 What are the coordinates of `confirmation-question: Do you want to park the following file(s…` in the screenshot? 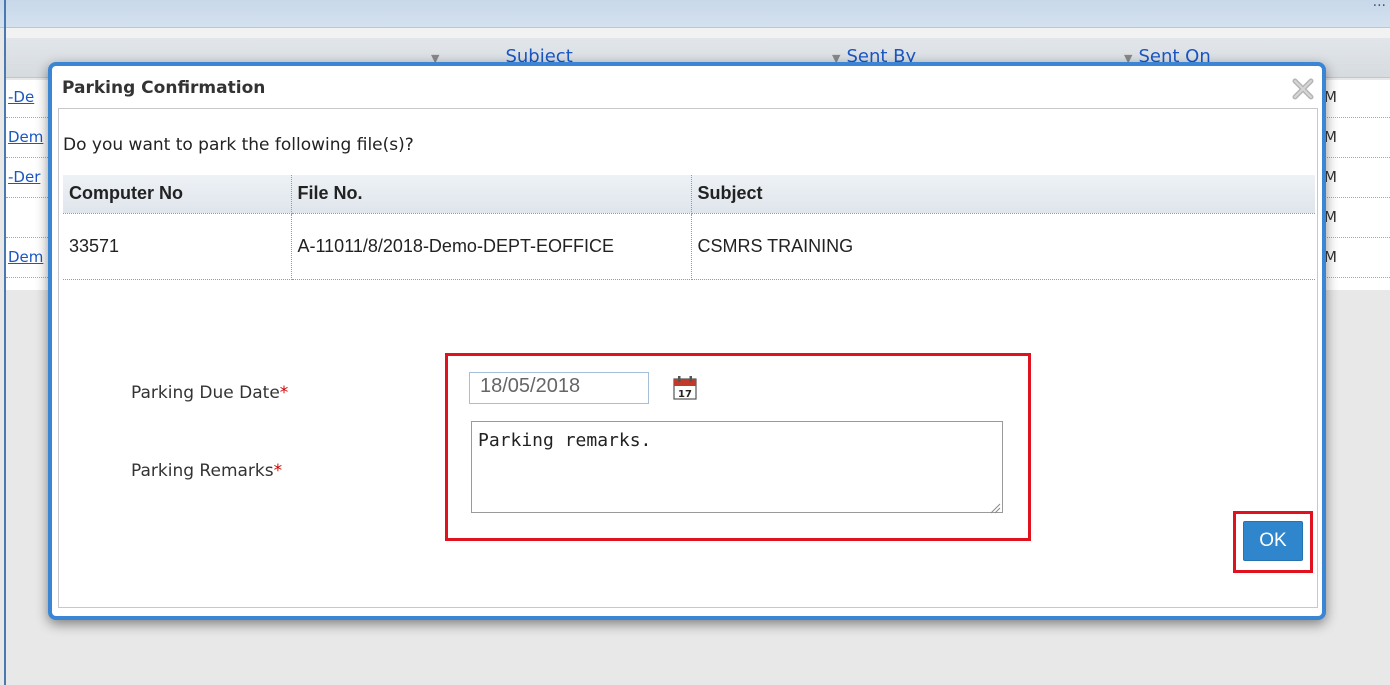 It's located at (238, 145).